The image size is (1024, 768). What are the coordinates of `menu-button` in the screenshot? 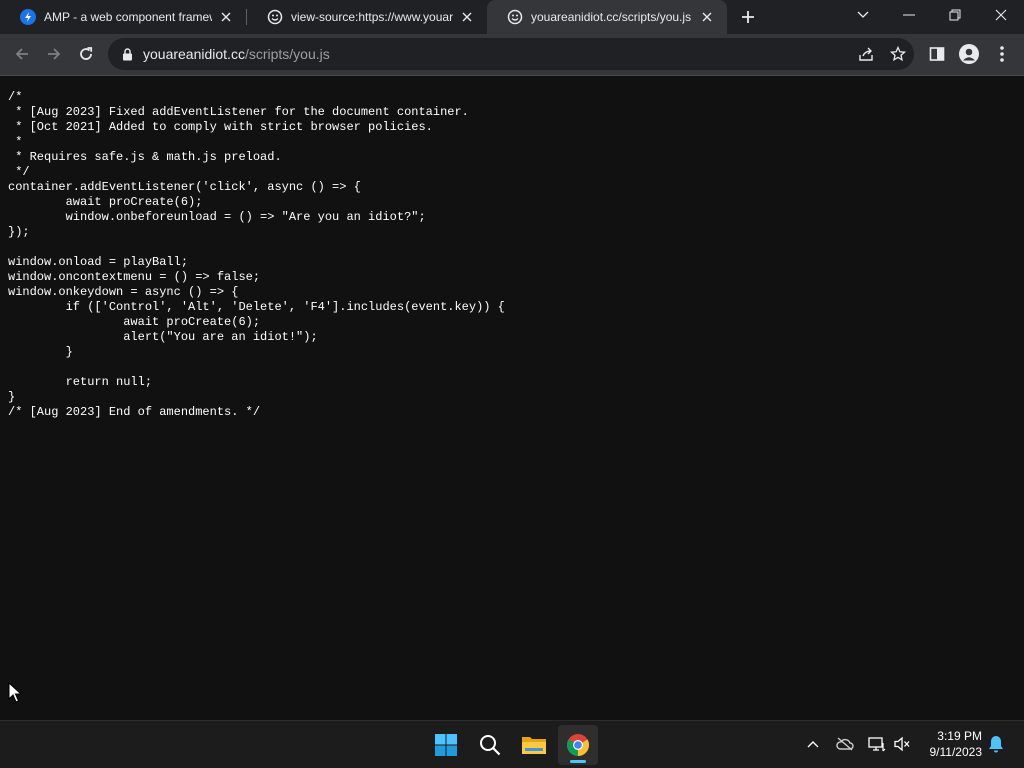 It's located at (1002, 54).